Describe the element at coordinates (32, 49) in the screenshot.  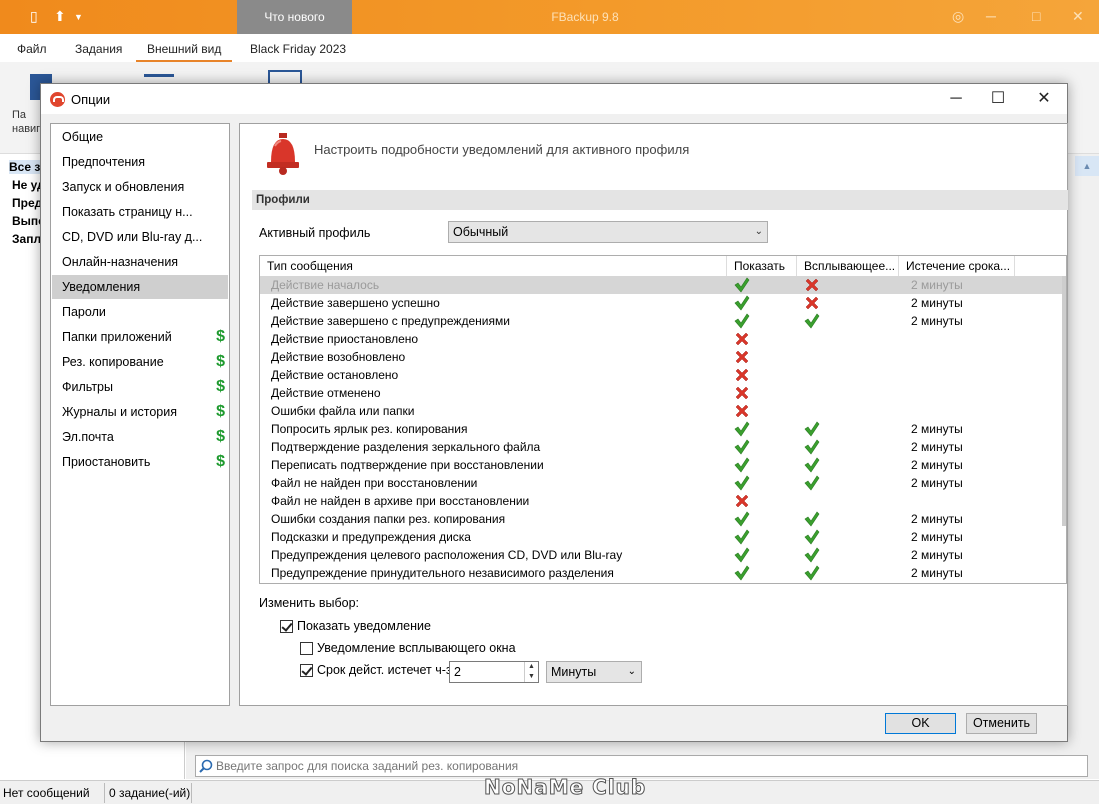
I see `menu-file: Файл` at that location.